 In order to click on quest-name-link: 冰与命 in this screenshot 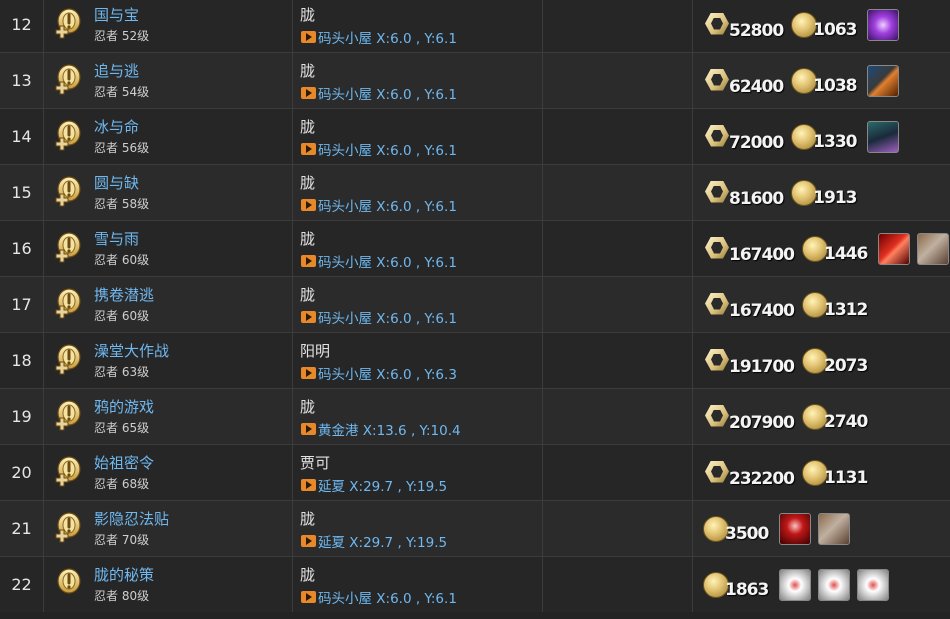, I will do `click(116, 126)`.